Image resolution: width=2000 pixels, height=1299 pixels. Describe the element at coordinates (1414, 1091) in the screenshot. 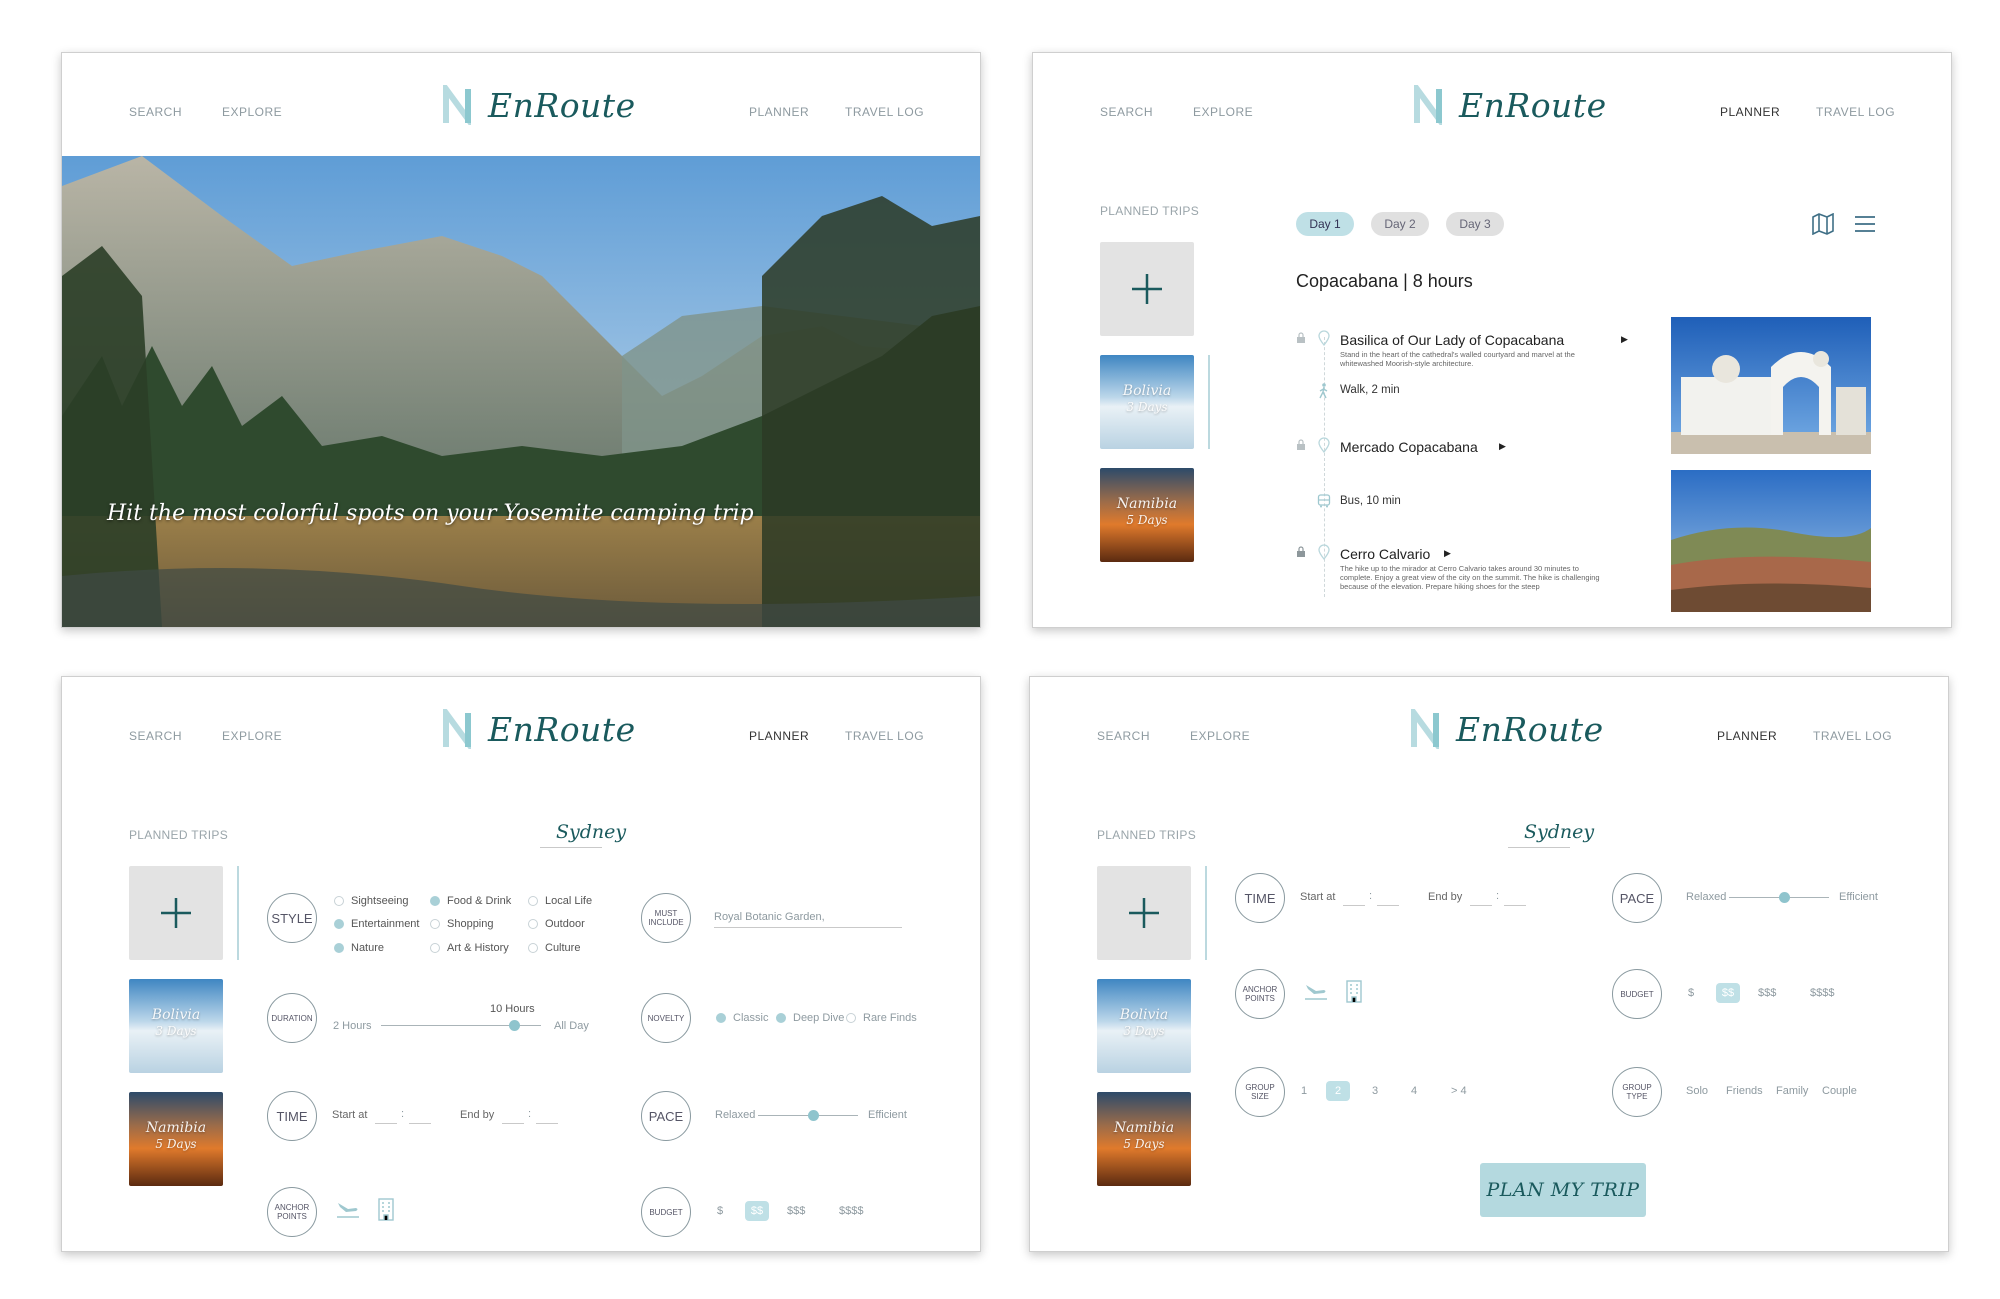

I see `group-size-option-4: 4` at that location.